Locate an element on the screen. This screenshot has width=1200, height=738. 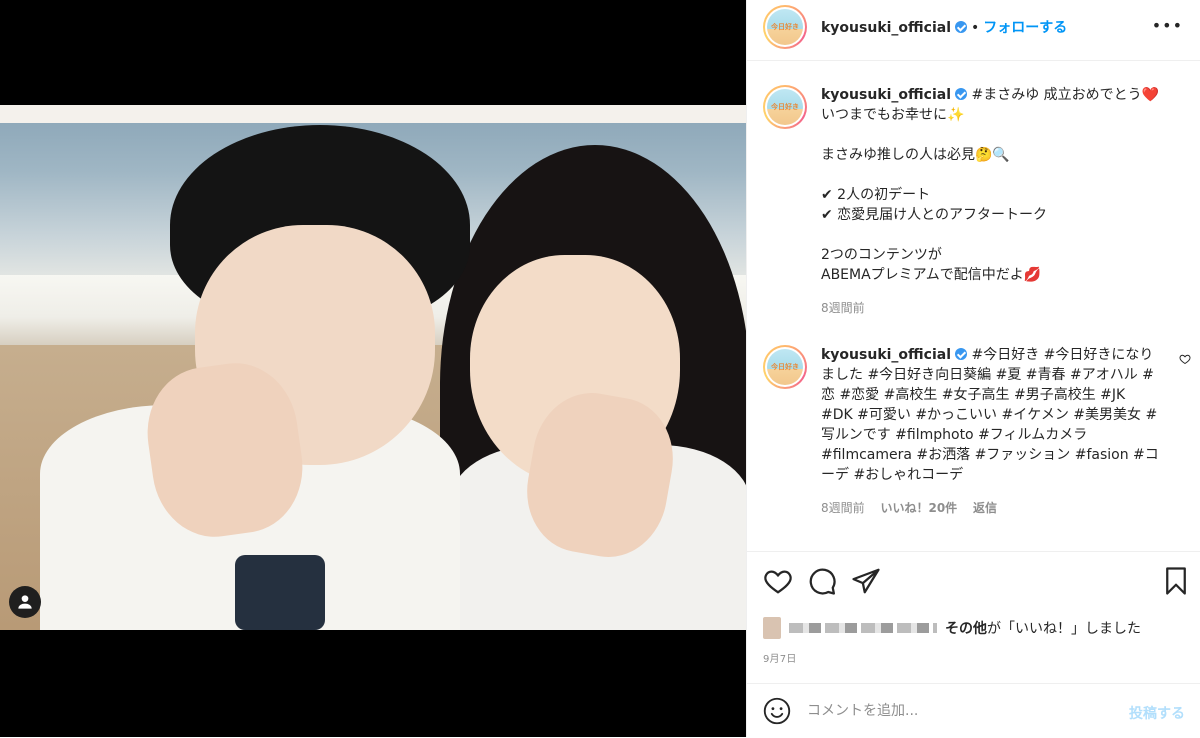
post-date: 9月7日 is located at coordinates (780, 657).